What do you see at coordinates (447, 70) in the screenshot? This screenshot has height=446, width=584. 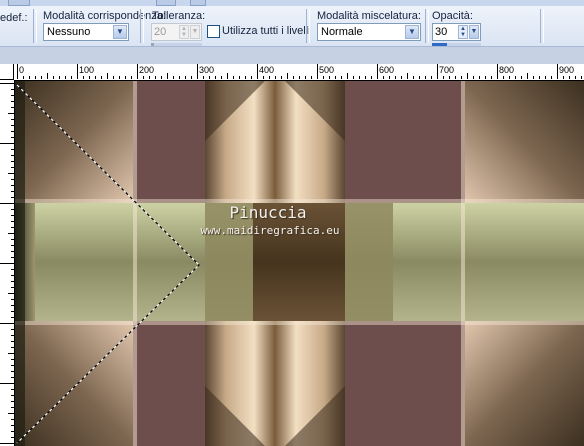 I see `ruler-label: 700` at bounding box center [447, 70].